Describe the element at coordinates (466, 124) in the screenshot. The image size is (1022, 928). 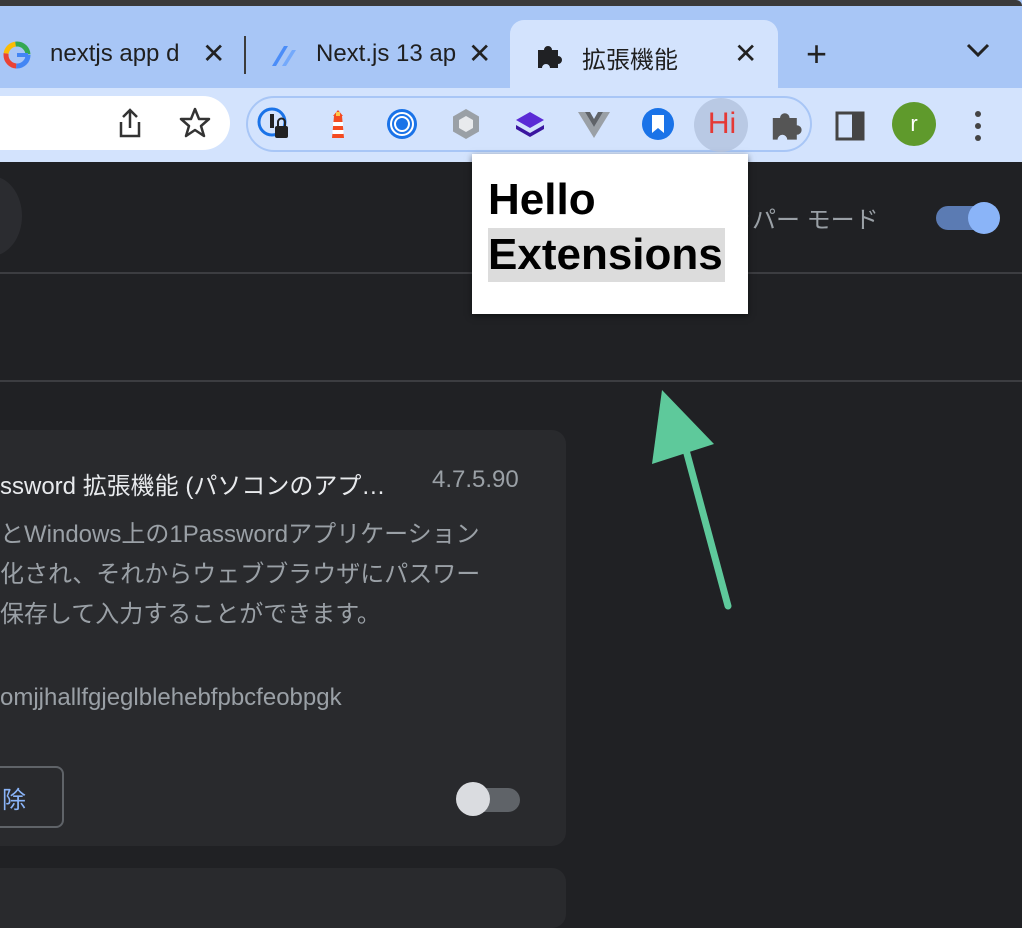
I see `hexagon-icon` at that location.